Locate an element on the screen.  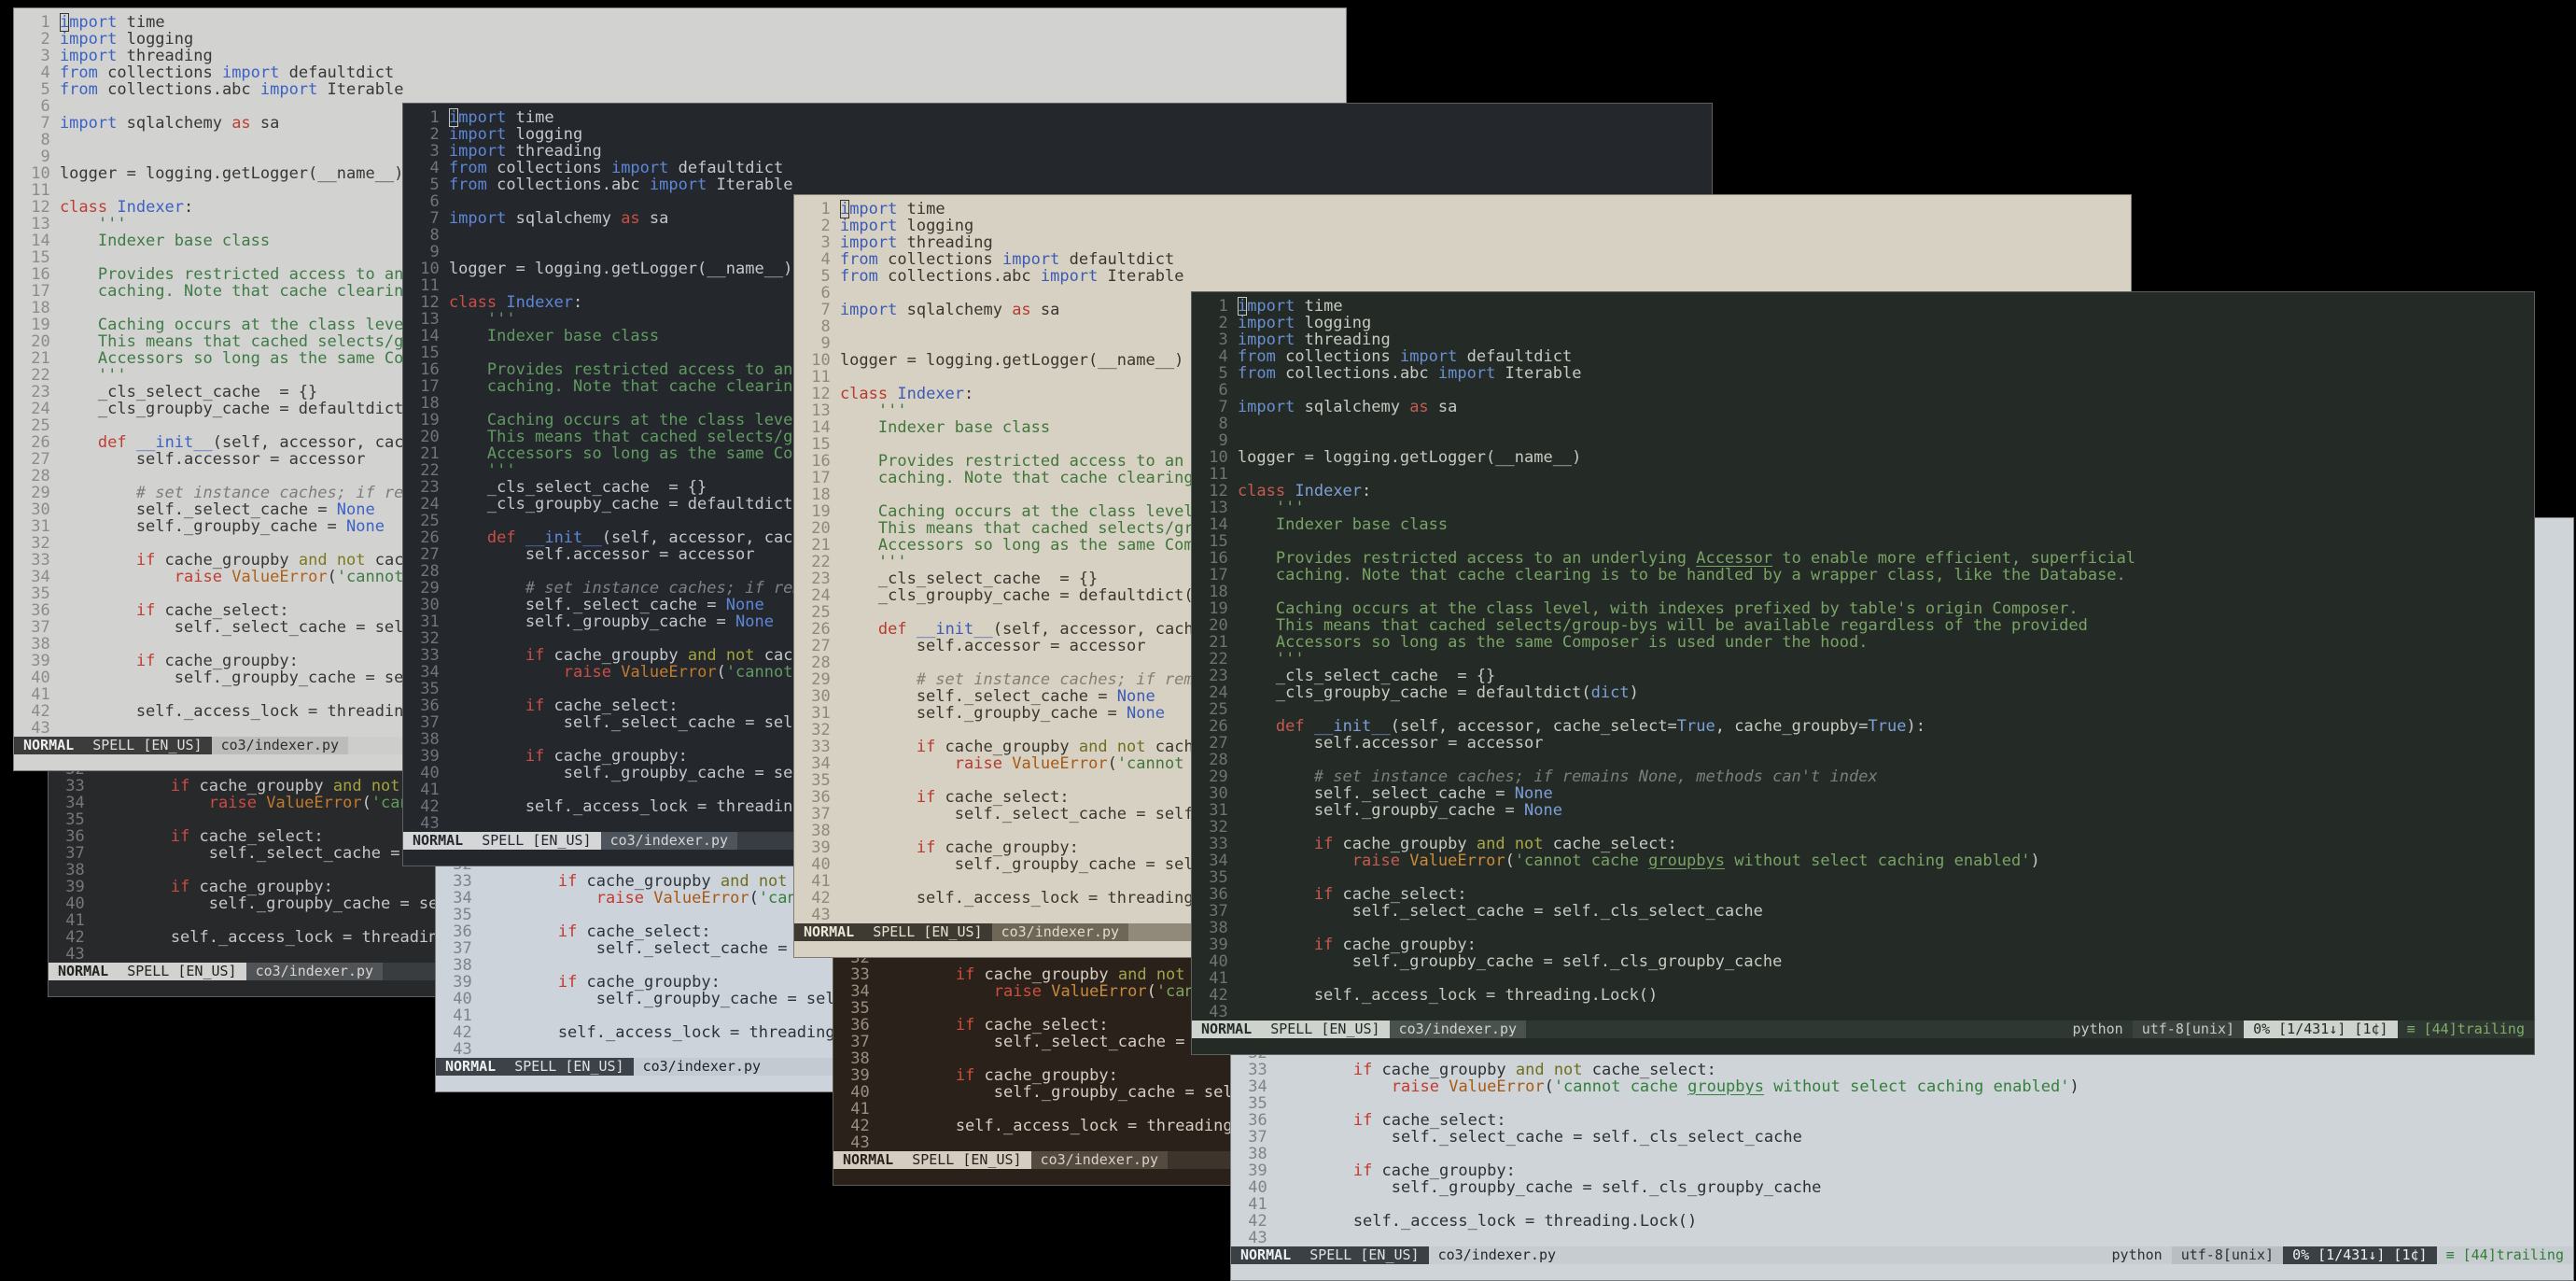
statusline-position: 0% [1/431↓] [1¢] is located at coordinates (2360, 1255).